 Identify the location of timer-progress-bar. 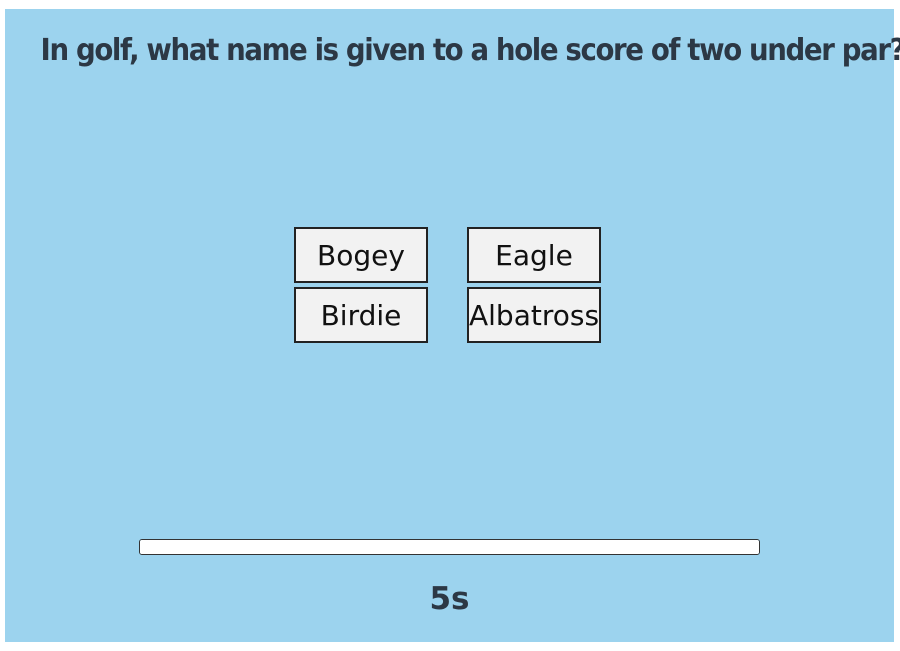
(449, 547).